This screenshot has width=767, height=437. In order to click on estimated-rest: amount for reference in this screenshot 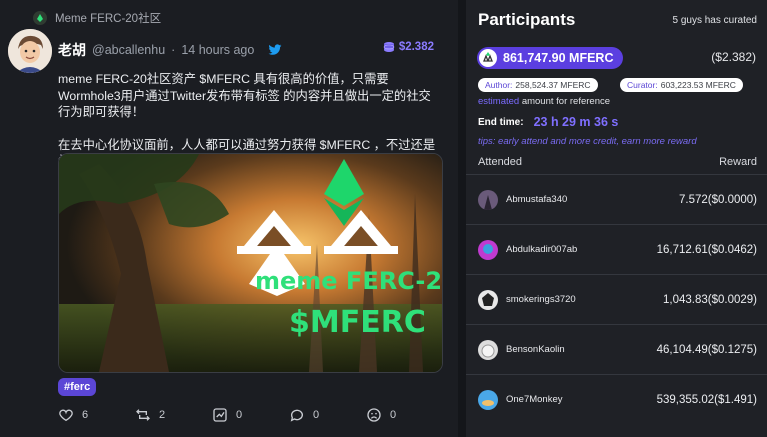, I will do `click(565, 101)`.